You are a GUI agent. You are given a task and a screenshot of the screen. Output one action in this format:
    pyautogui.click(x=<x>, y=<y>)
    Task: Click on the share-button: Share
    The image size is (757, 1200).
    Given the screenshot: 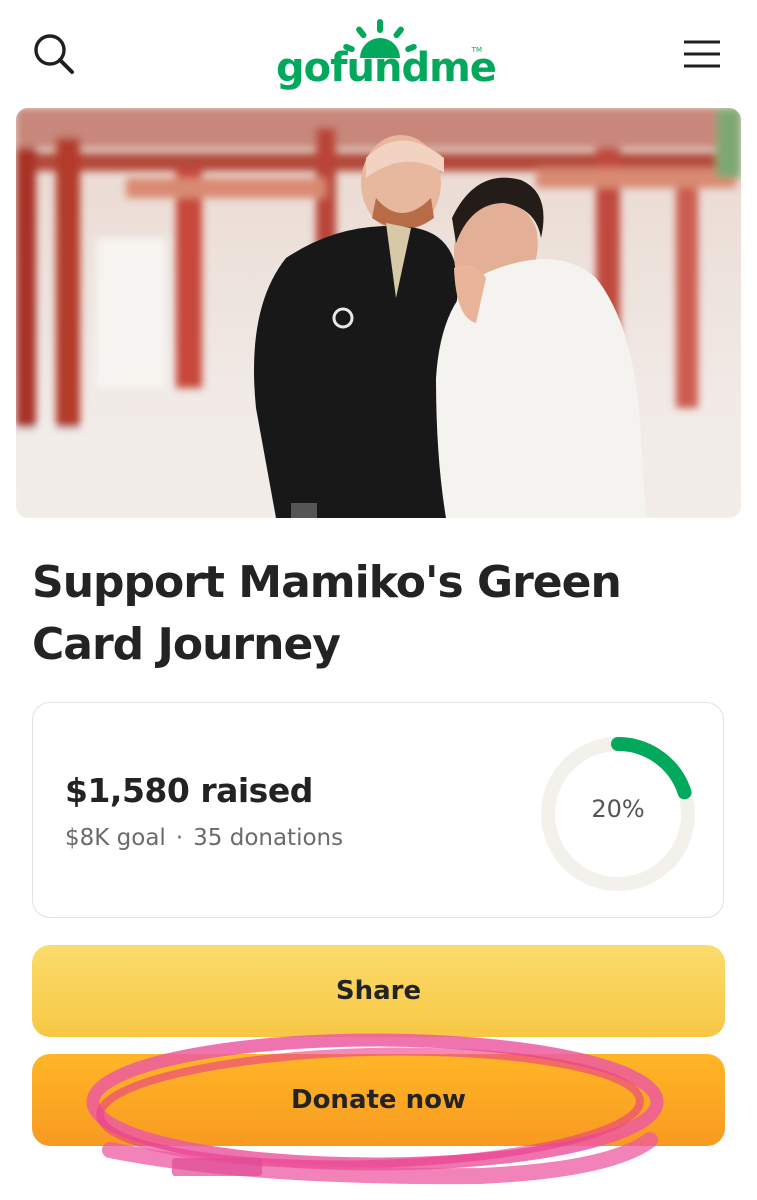 What is the action you would take?
    pyautogui.click(x=378, y=991)
    